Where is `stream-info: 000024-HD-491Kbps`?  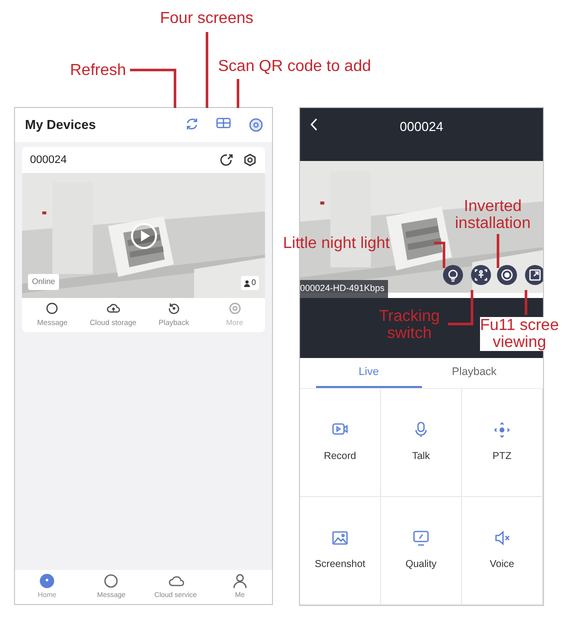 stream-info: 000024-HD-491Kbps is located at coordinates (344, 289).